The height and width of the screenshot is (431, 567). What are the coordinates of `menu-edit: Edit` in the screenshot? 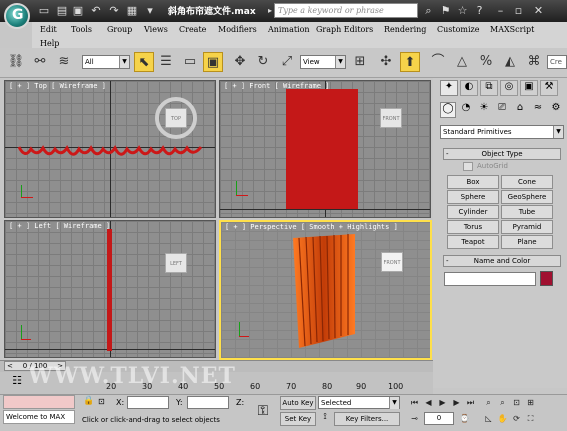 It's located at (48, 30).